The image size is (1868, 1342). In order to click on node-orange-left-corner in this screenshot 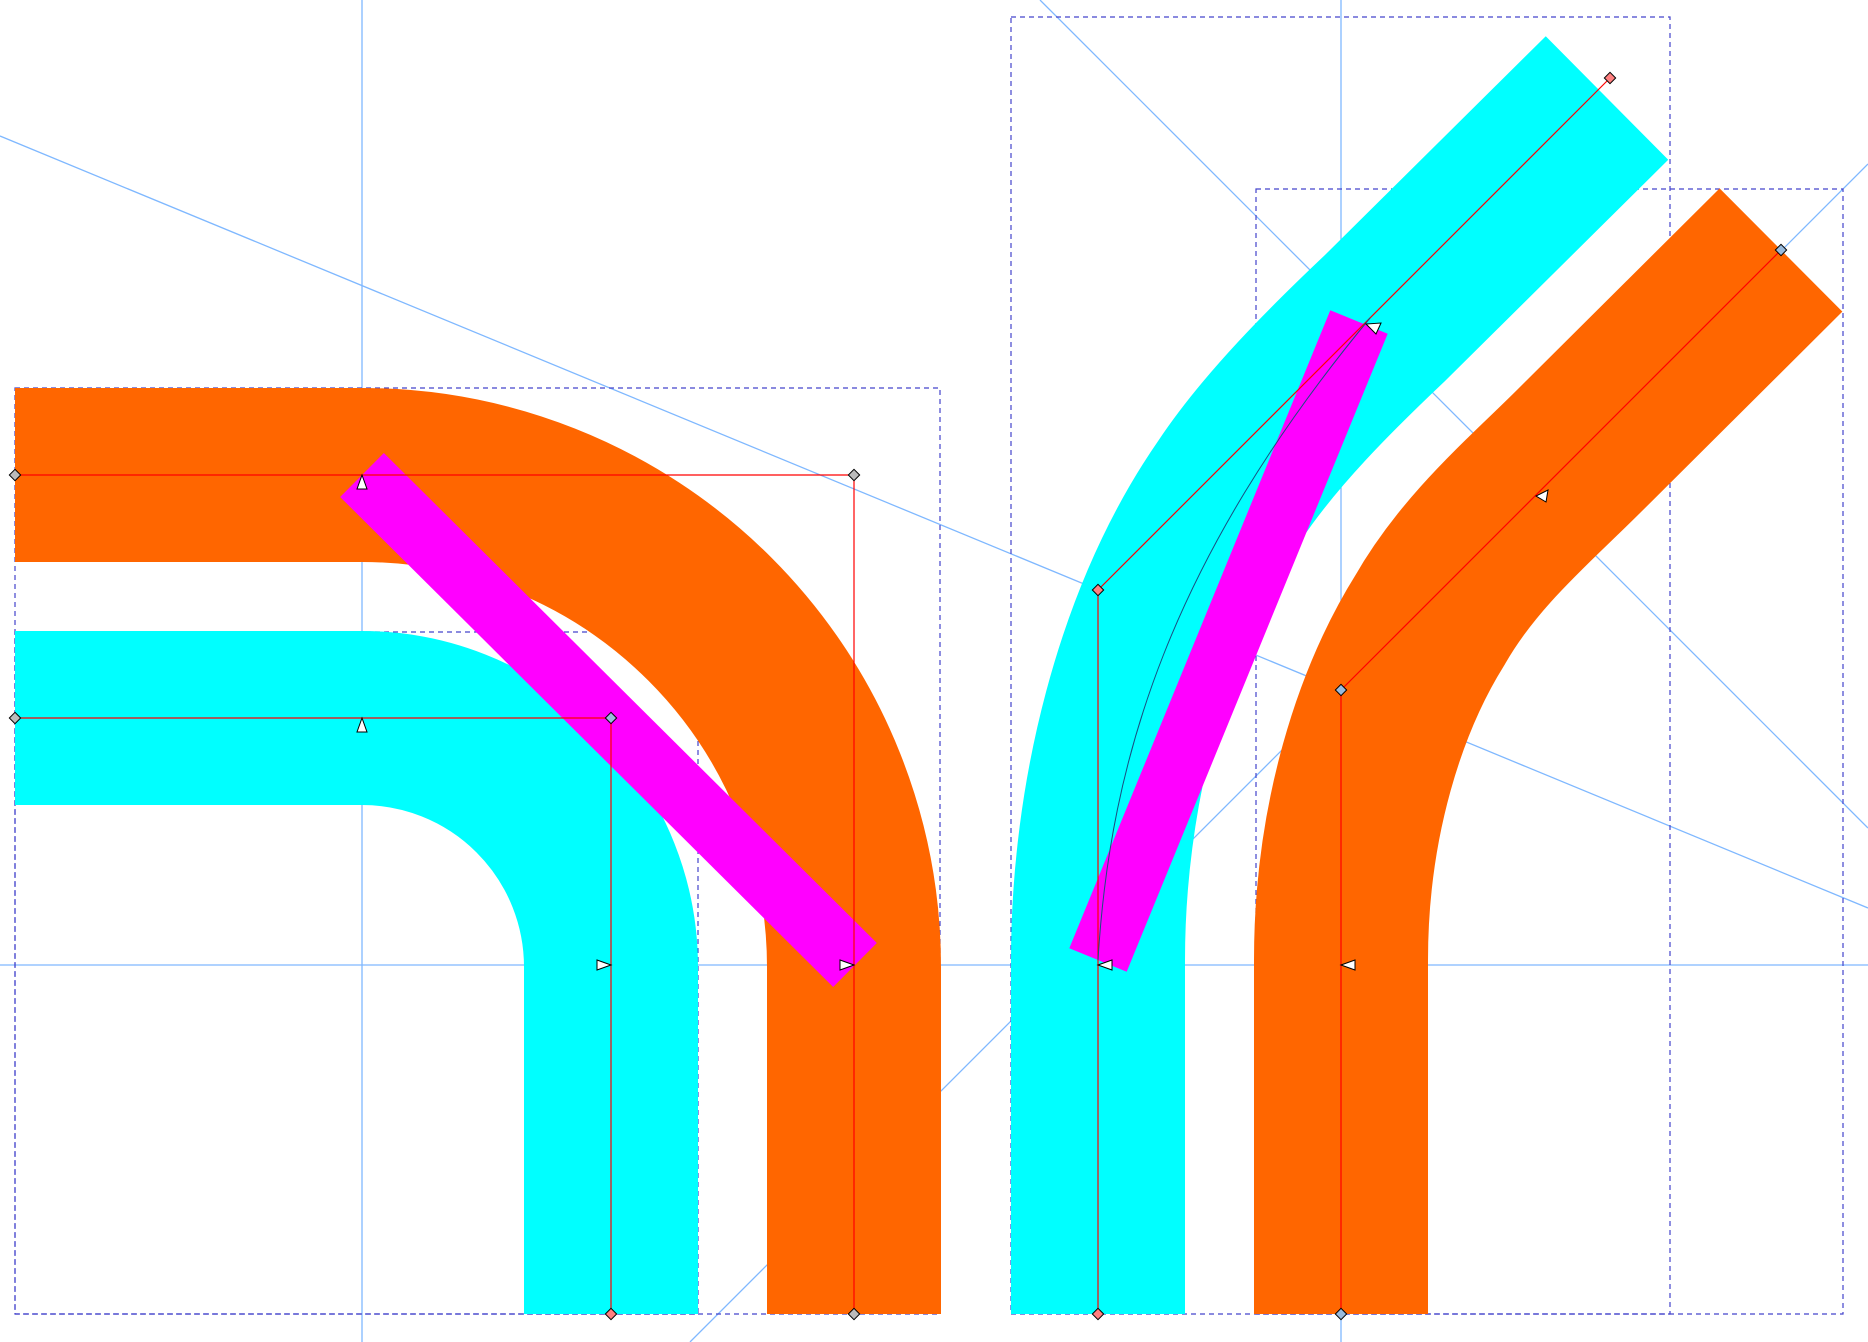, I will do `click(854, 475)`.